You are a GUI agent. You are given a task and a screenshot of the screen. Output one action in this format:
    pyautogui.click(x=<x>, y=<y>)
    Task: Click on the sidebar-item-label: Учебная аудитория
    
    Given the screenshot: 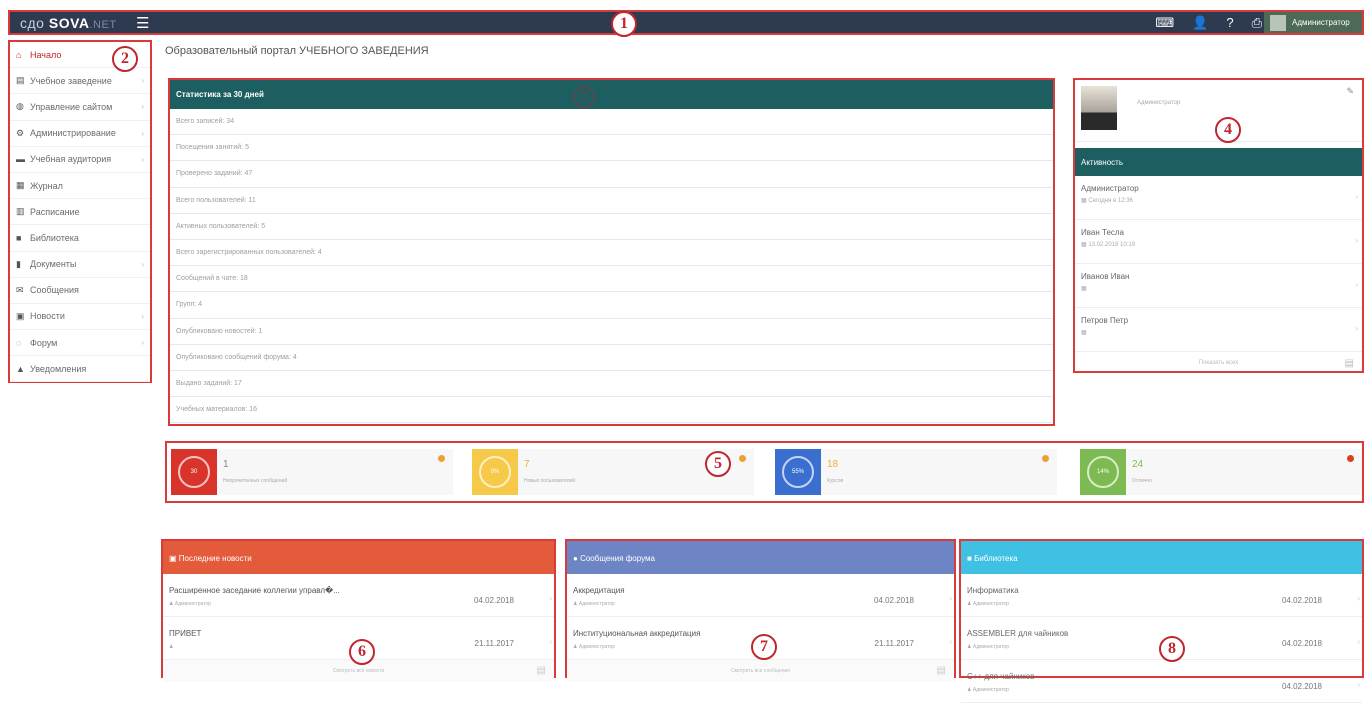 What is the action you would take?
    pyautogui.click(x=71, y=159)
    